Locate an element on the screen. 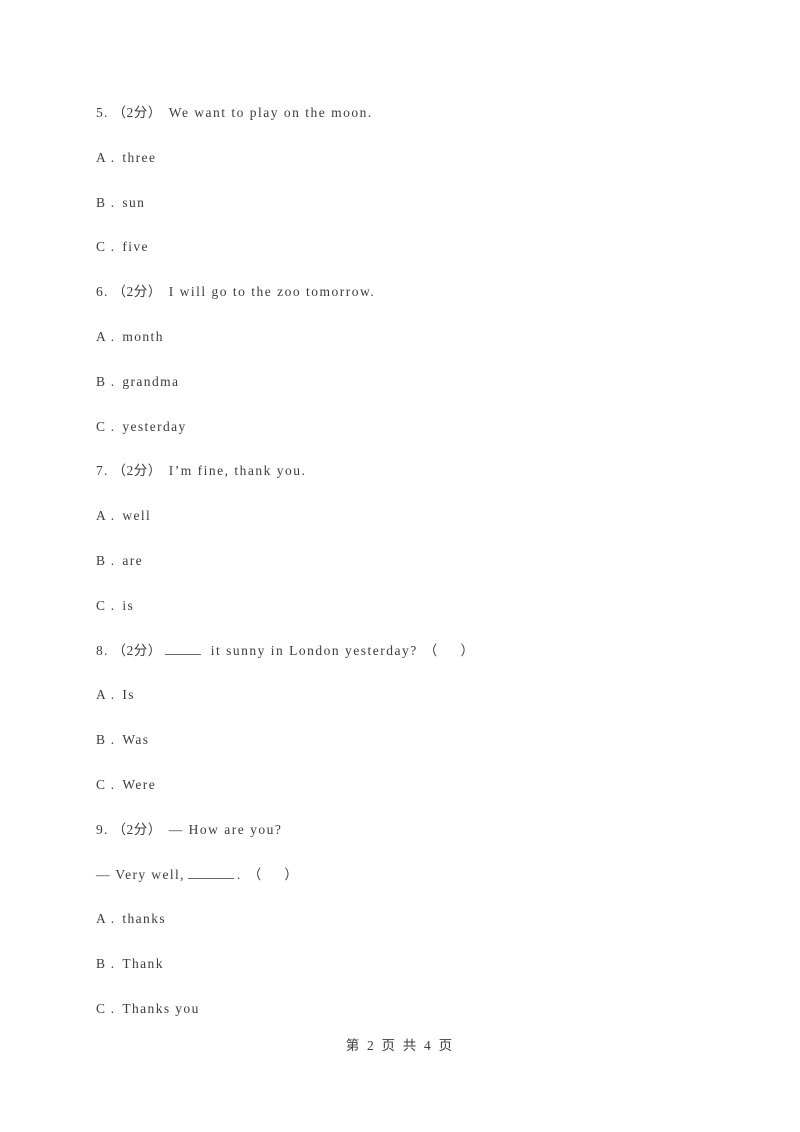  question-number: 6. is located at coordinates (102, 292).